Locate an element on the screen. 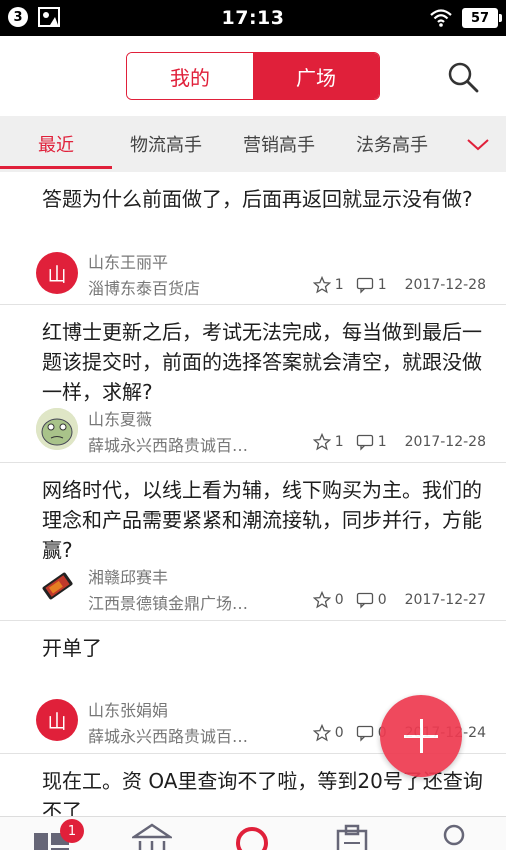  author-store: 淄博东泰百货店 is located at coordinates (144, 288).